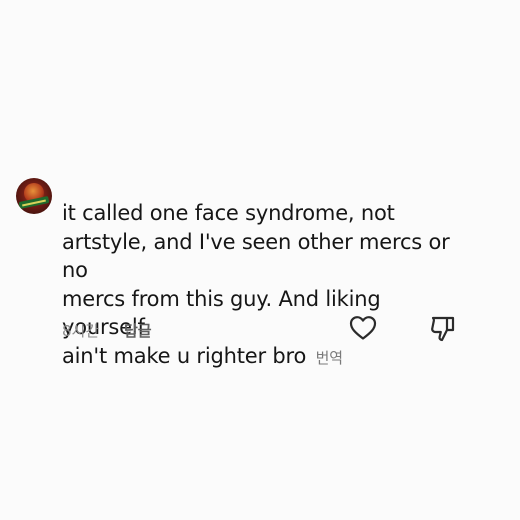 Image resolution: width=520 pixels, height=520 pixels. Describe the element at coordinates (184, 355) in the screenshot. I see `comment-line: ain't make u righter bro` at that location.